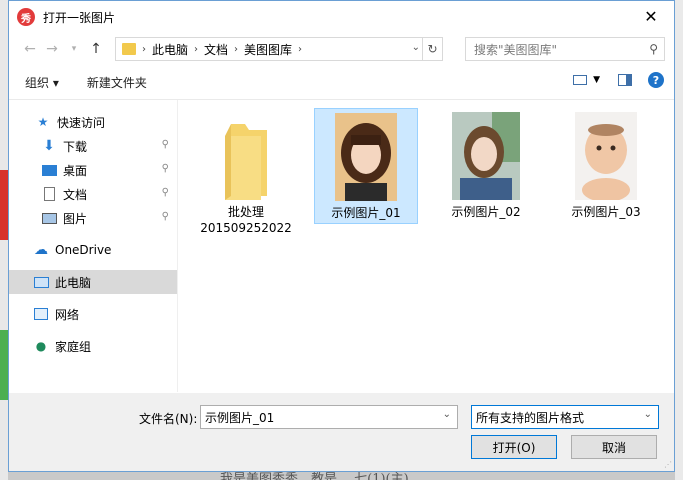 Image resolution: width=683 pixels, height=480 pixels. What do you see at coordinates (329, 417) in the screenshot?
I see `filename-field: 示例图片_01 ⌄` at bounding box center [329, 417].